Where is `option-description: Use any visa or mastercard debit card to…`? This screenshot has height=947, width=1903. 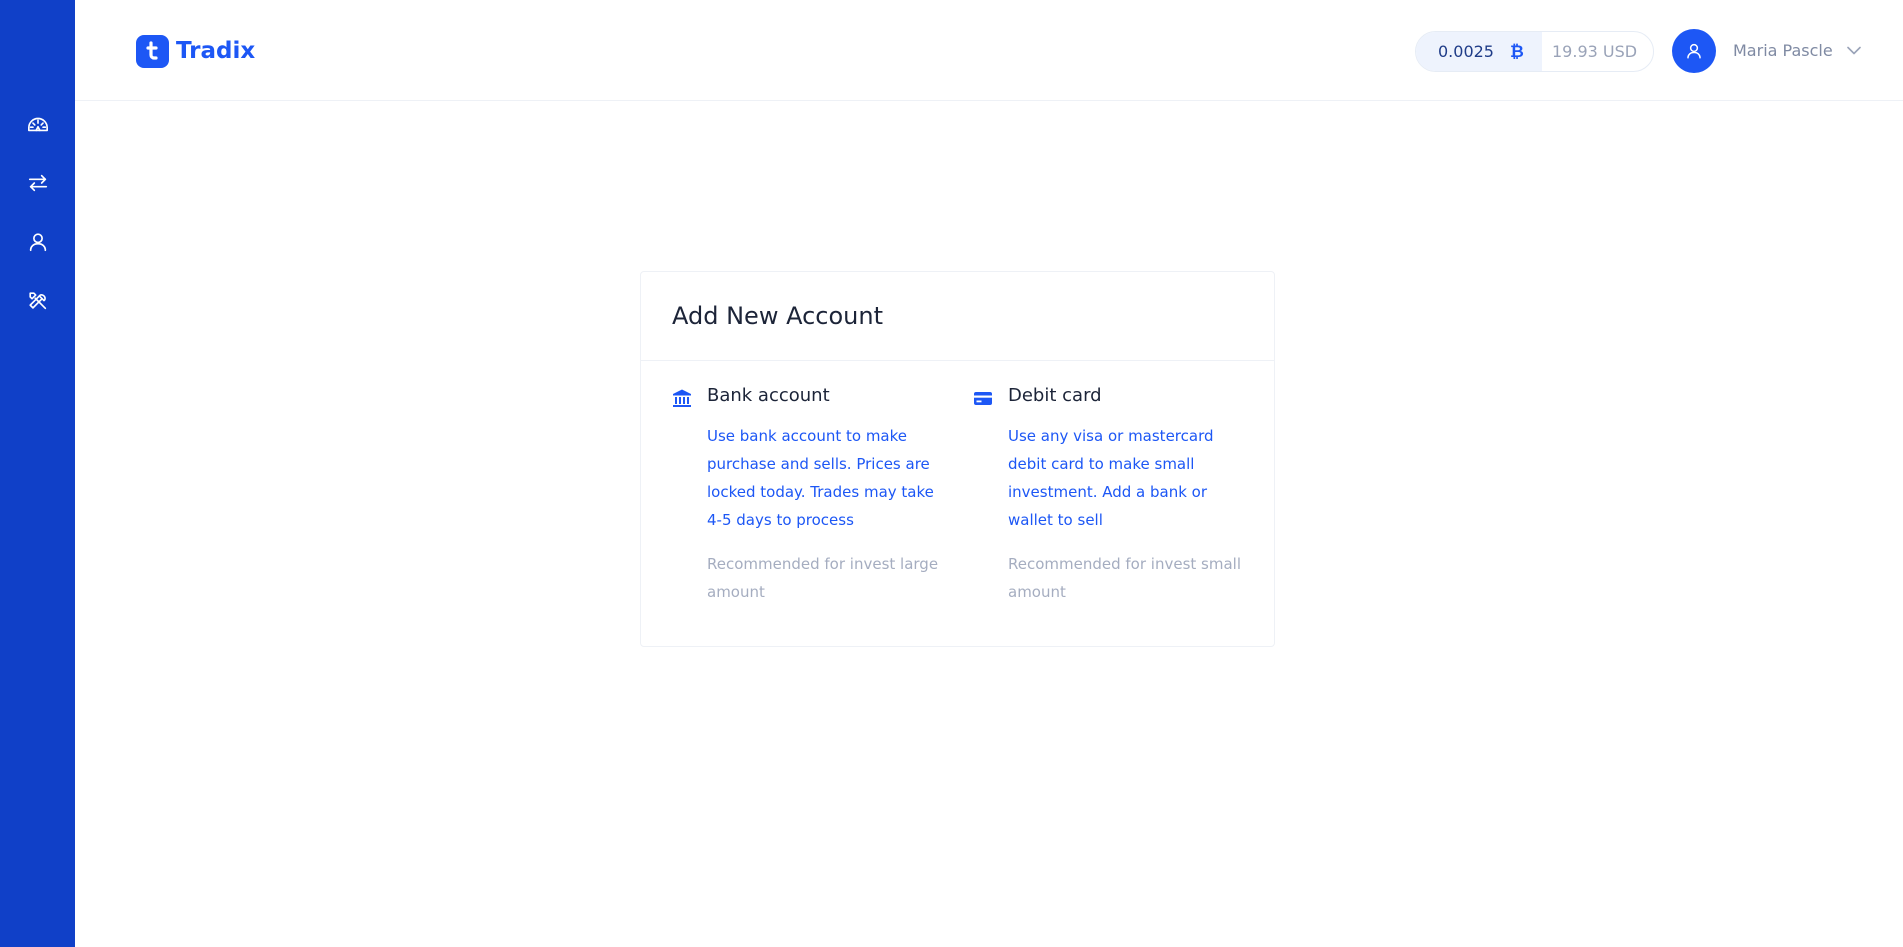
option-description: Use any visa or mastercard debit card to… is located at coordinates (1111, 478).